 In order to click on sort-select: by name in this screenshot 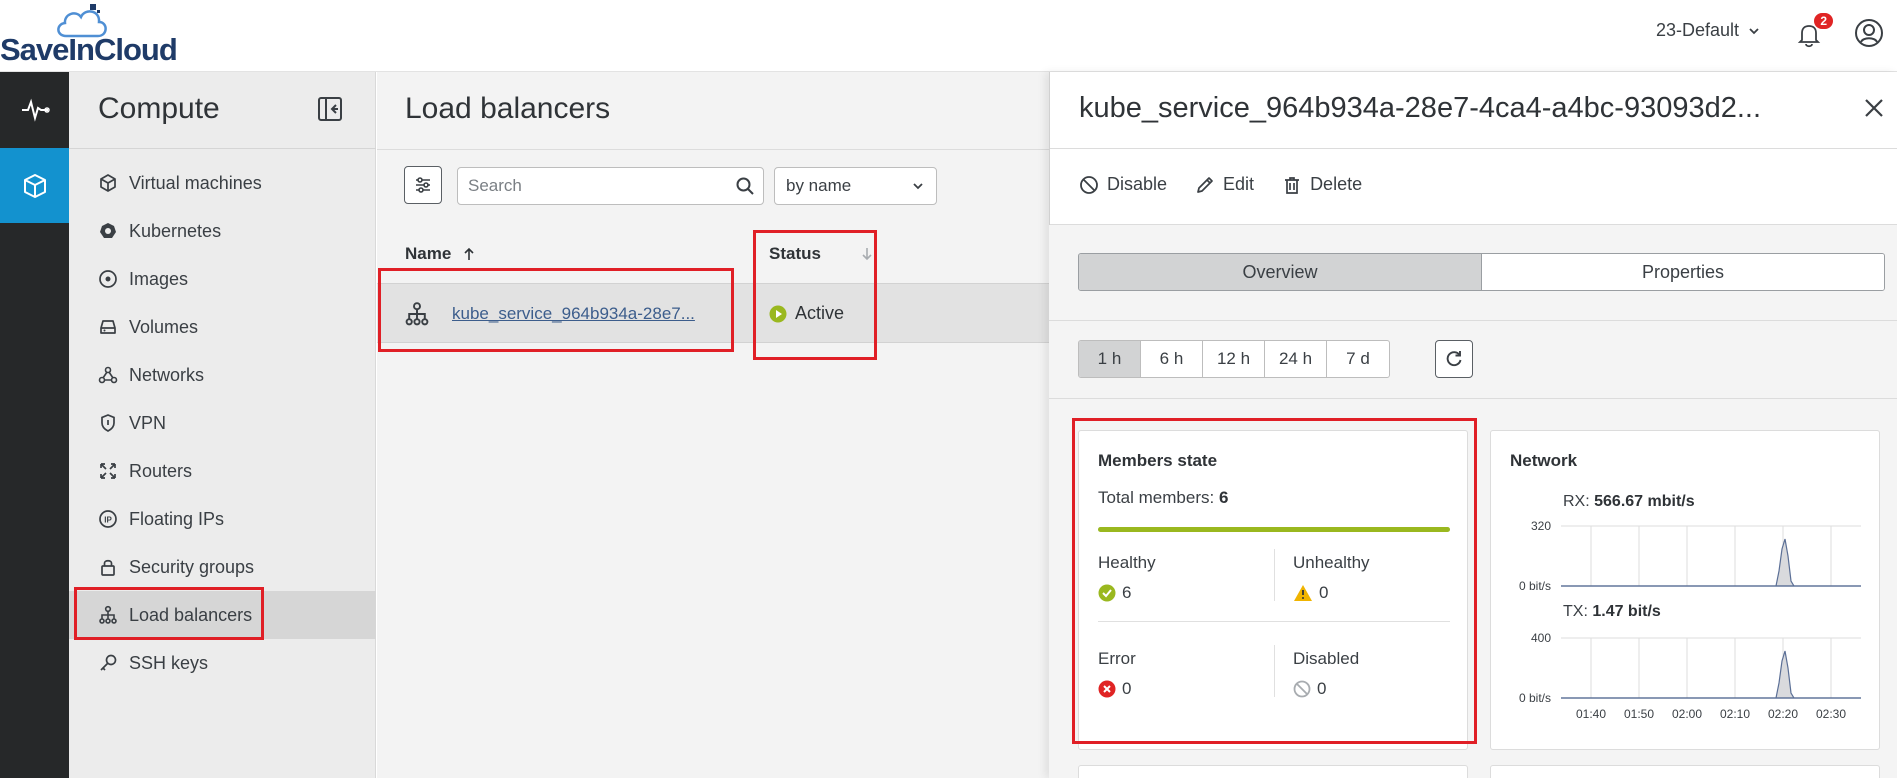, I will do `click(855, 186)`.